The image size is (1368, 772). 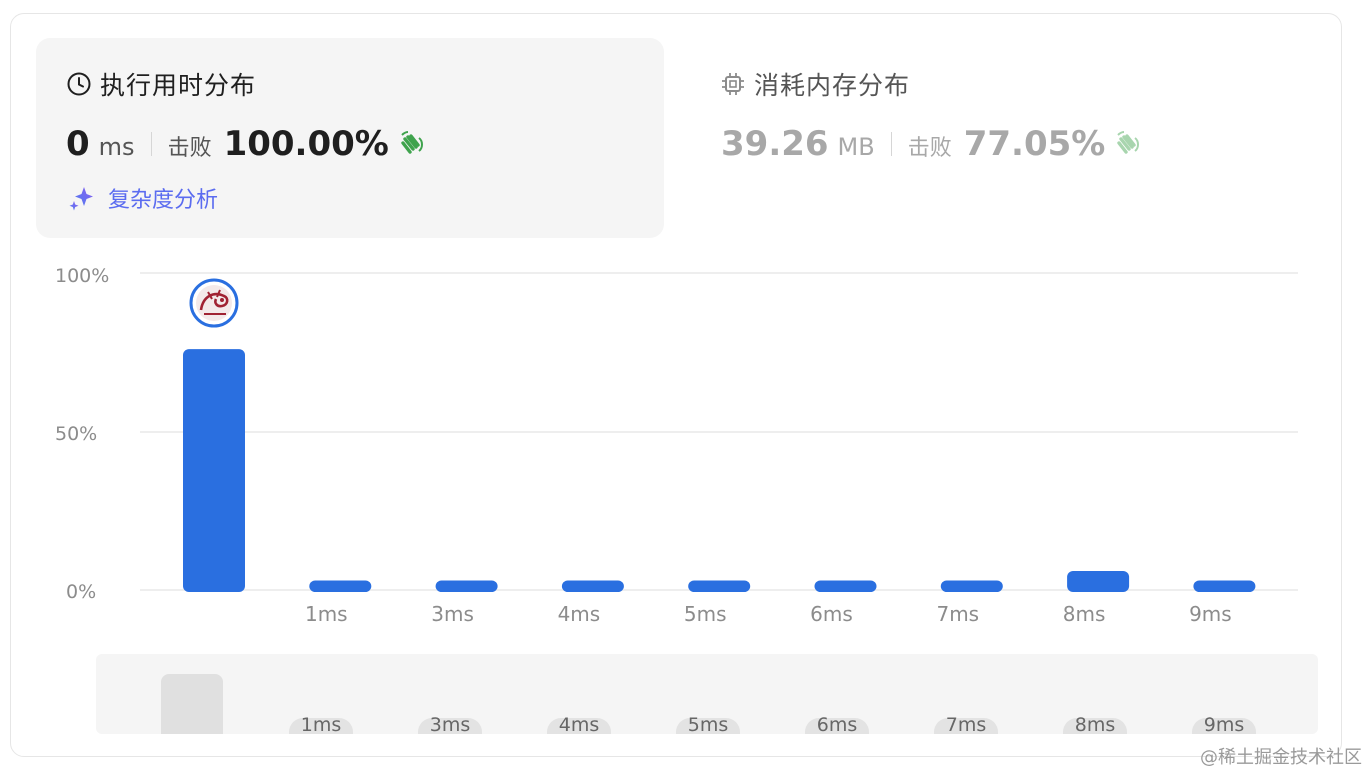 What do you see at coordinates (452, 614) in the screenshot?
I see `x-tick-label: 3ms` at bounding box center [452, 614].